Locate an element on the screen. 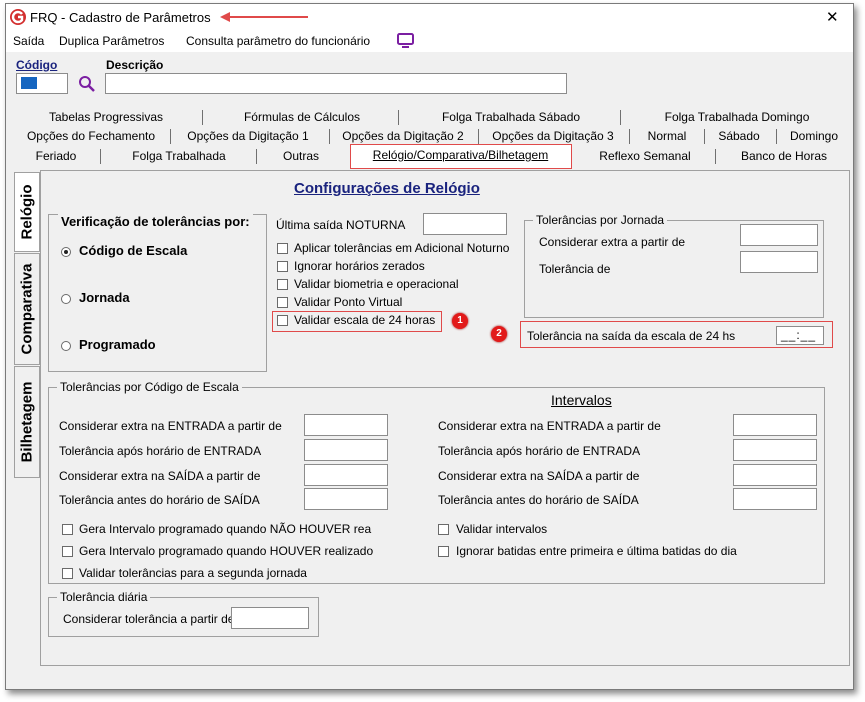 This screenshot has width=865, height=702. escala-right-label-3: Considerar extra na SAÍDA a partir de is located at coordinates (539, 476).